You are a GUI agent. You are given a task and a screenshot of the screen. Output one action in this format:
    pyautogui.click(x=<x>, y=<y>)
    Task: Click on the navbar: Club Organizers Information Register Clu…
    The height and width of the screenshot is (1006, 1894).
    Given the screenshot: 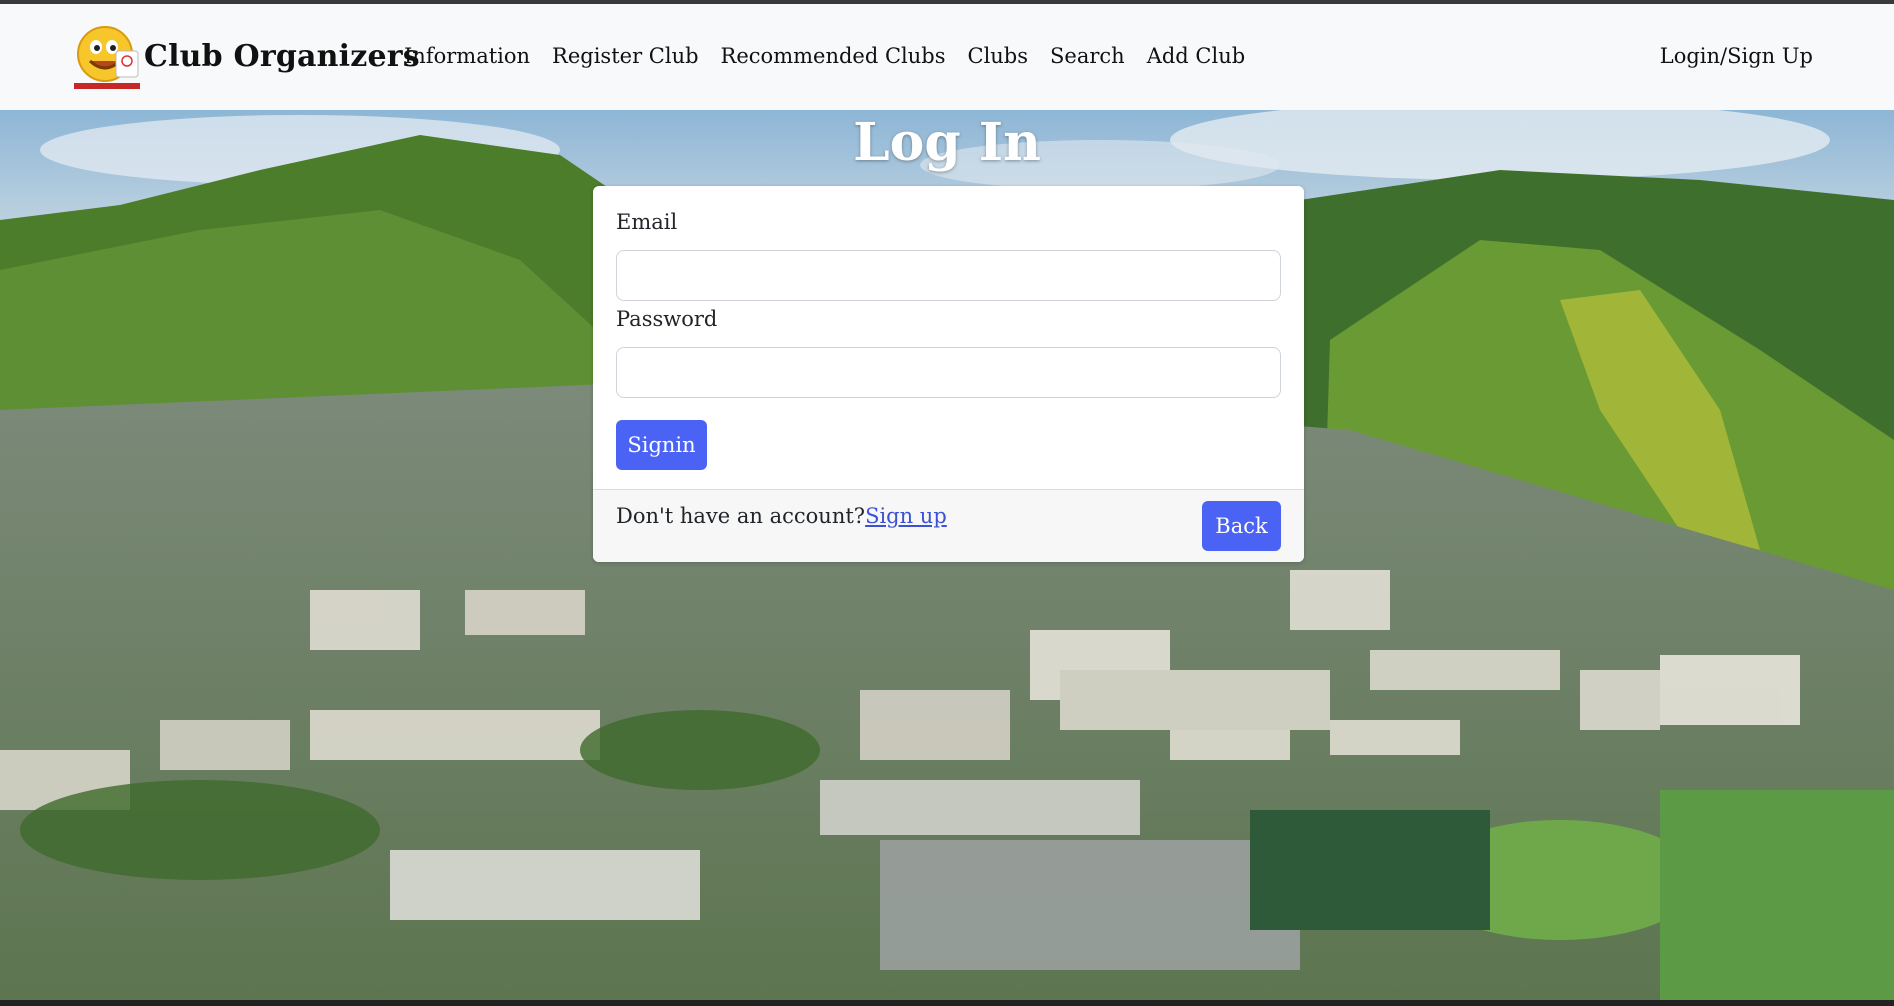 What is the action you would take?
    pyautogui.click(x=947, y=57)
    